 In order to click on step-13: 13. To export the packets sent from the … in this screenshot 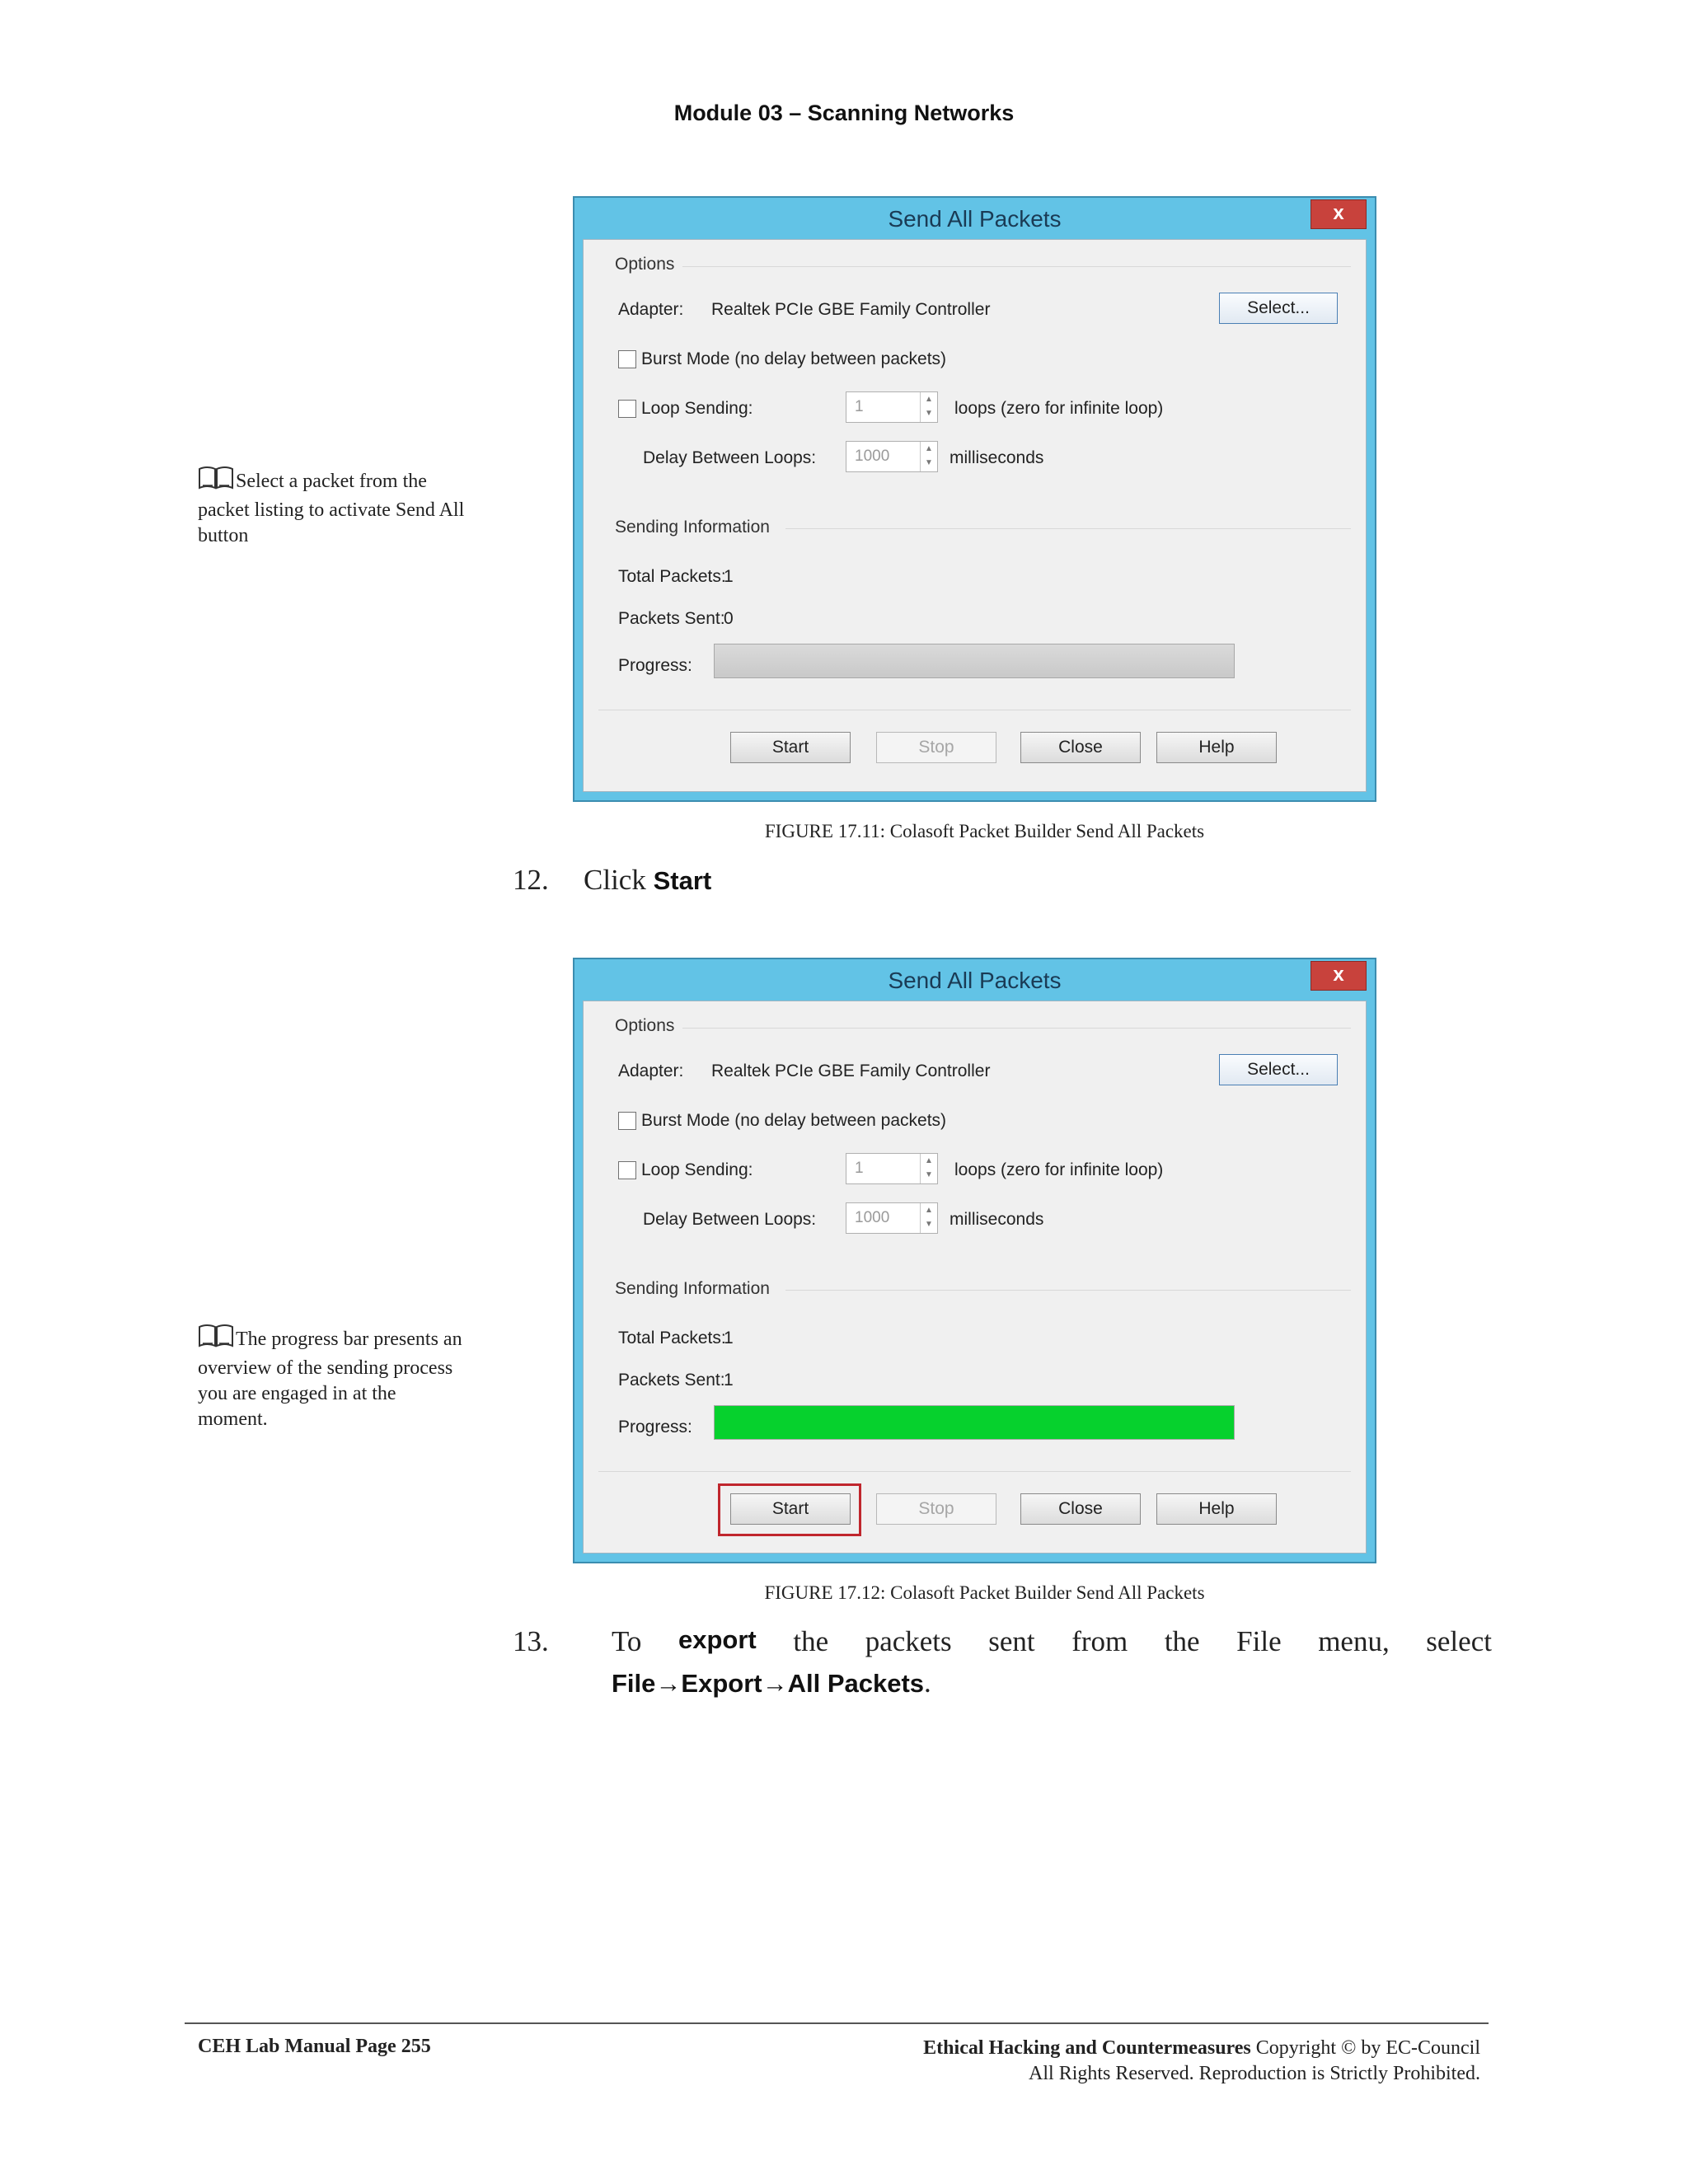, I will do `click(844, 1666)`.